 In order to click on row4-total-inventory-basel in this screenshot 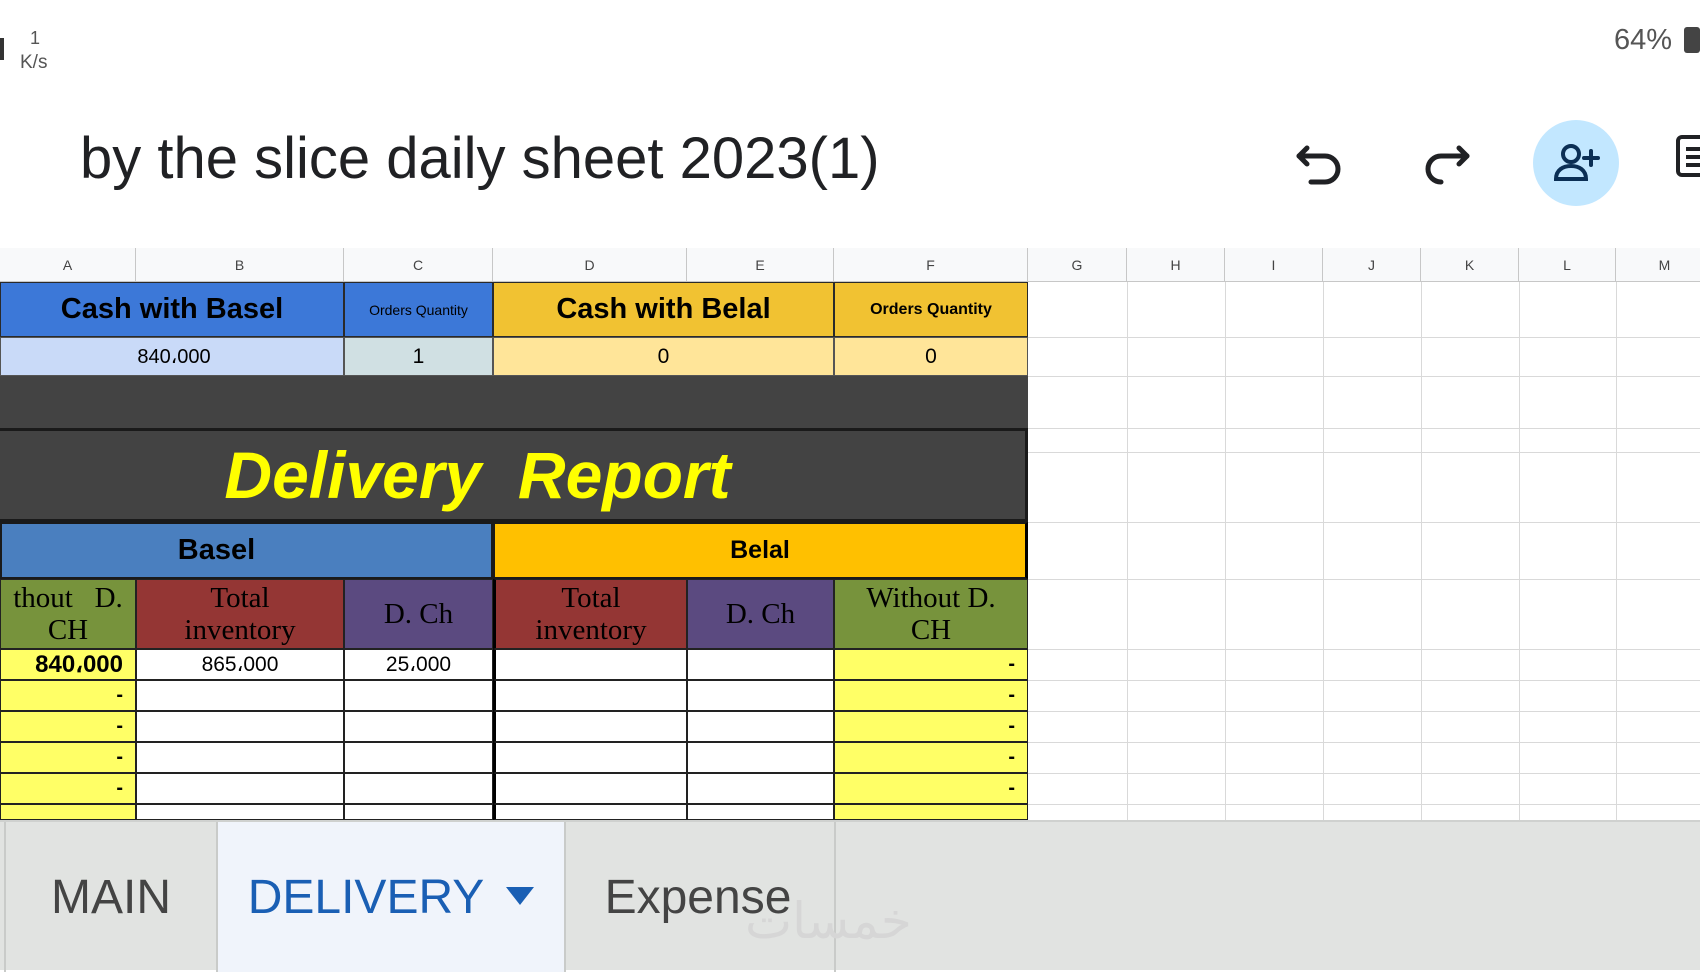, I will do `click(240, 757)`.